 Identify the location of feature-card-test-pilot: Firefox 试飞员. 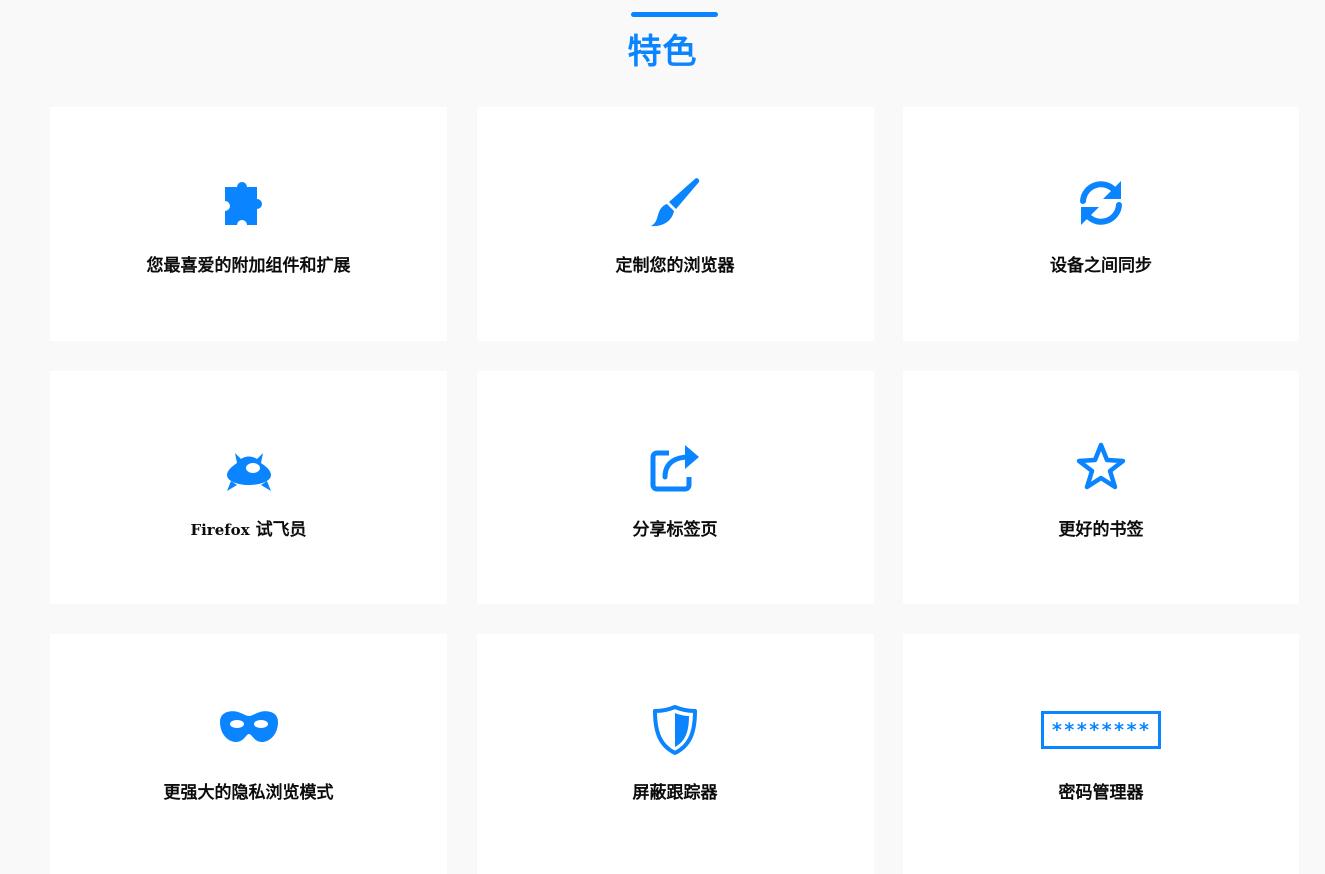
(248, 487).